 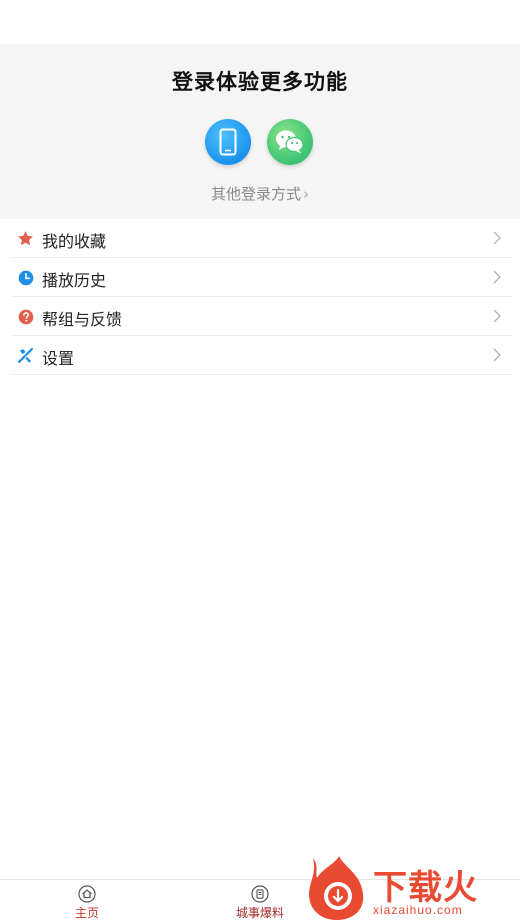 I want to click on star-icon, so click(x=25, y=238).